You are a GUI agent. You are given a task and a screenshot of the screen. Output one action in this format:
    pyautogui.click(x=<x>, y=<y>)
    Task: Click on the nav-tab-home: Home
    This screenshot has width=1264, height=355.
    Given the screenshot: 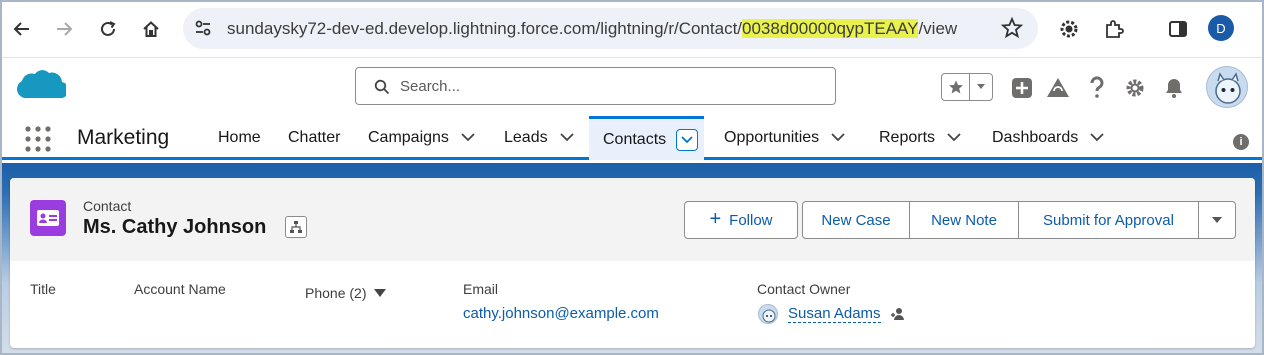 What is the action you would take?
    pyautogui.click(x=239, y=138)
    